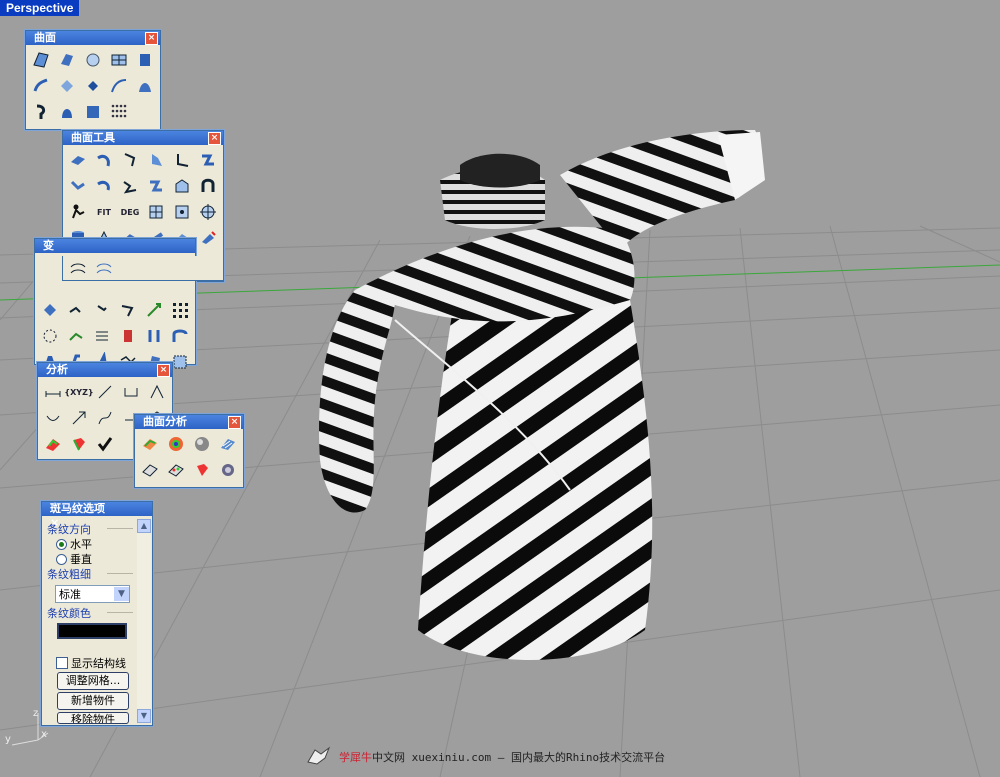 This screenshot has height=777, width=1000. What do you see at coordinates (143, 138) in the screenshot?
I see `surface-tools-toolbar-title: 曲面工具 ×` at bounding box center [143, 138].